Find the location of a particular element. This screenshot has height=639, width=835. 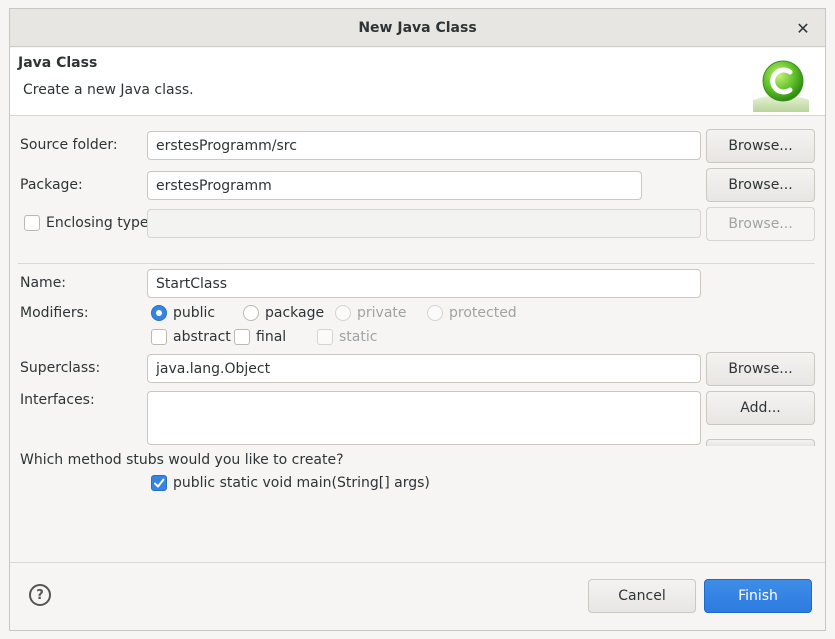

wizard-banner: Java Class Create a new Java class. is located at coordinates (417, 82).